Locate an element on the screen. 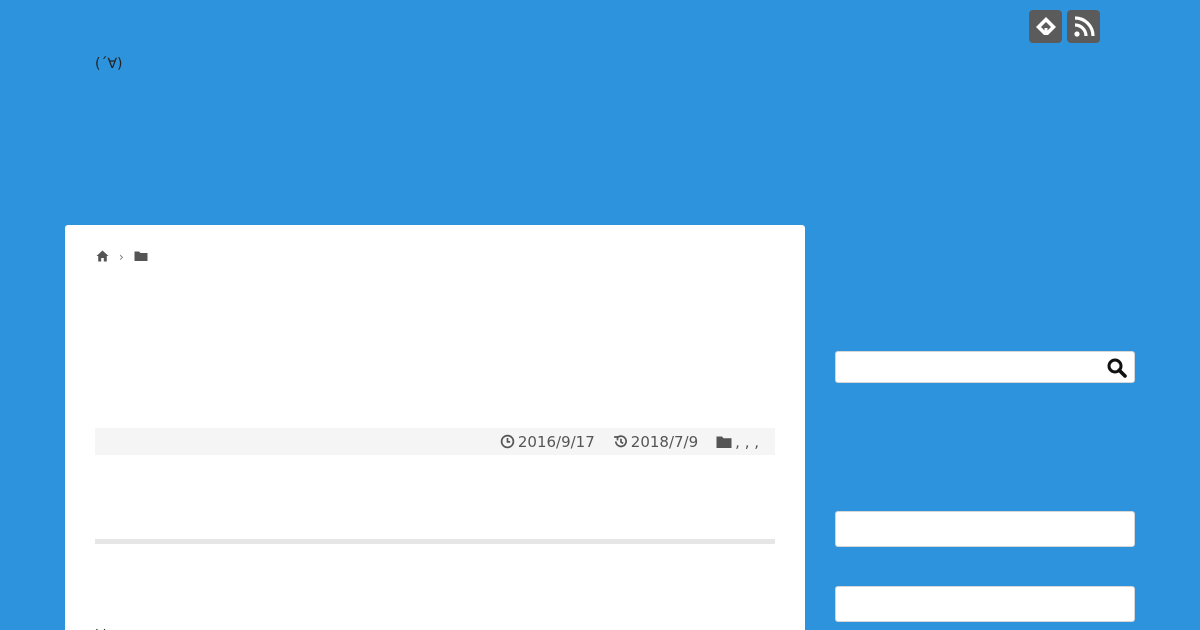 The width and height of the screenshot is (1200, 630). published-date: 2016/9/17 is located at coordinates (547, 442).